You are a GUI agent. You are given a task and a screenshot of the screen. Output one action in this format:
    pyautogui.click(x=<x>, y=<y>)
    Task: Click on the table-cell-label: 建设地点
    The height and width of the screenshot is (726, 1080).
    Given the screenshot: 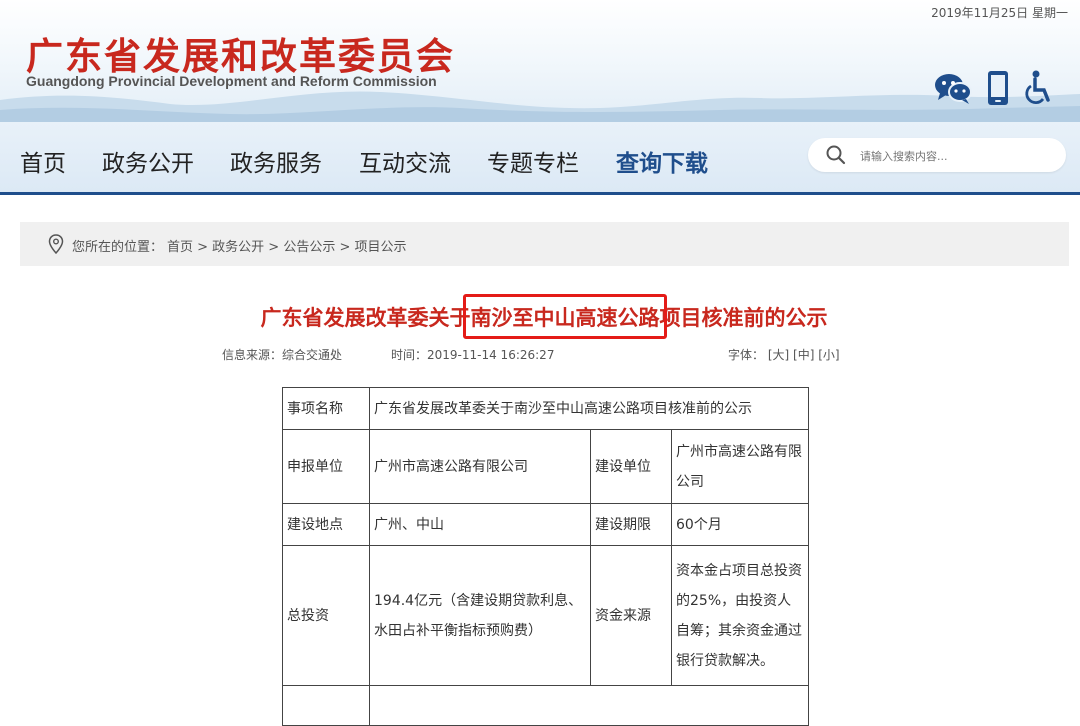 What is the action you would take?
    pyautogui.click(x=326, y=524)
    